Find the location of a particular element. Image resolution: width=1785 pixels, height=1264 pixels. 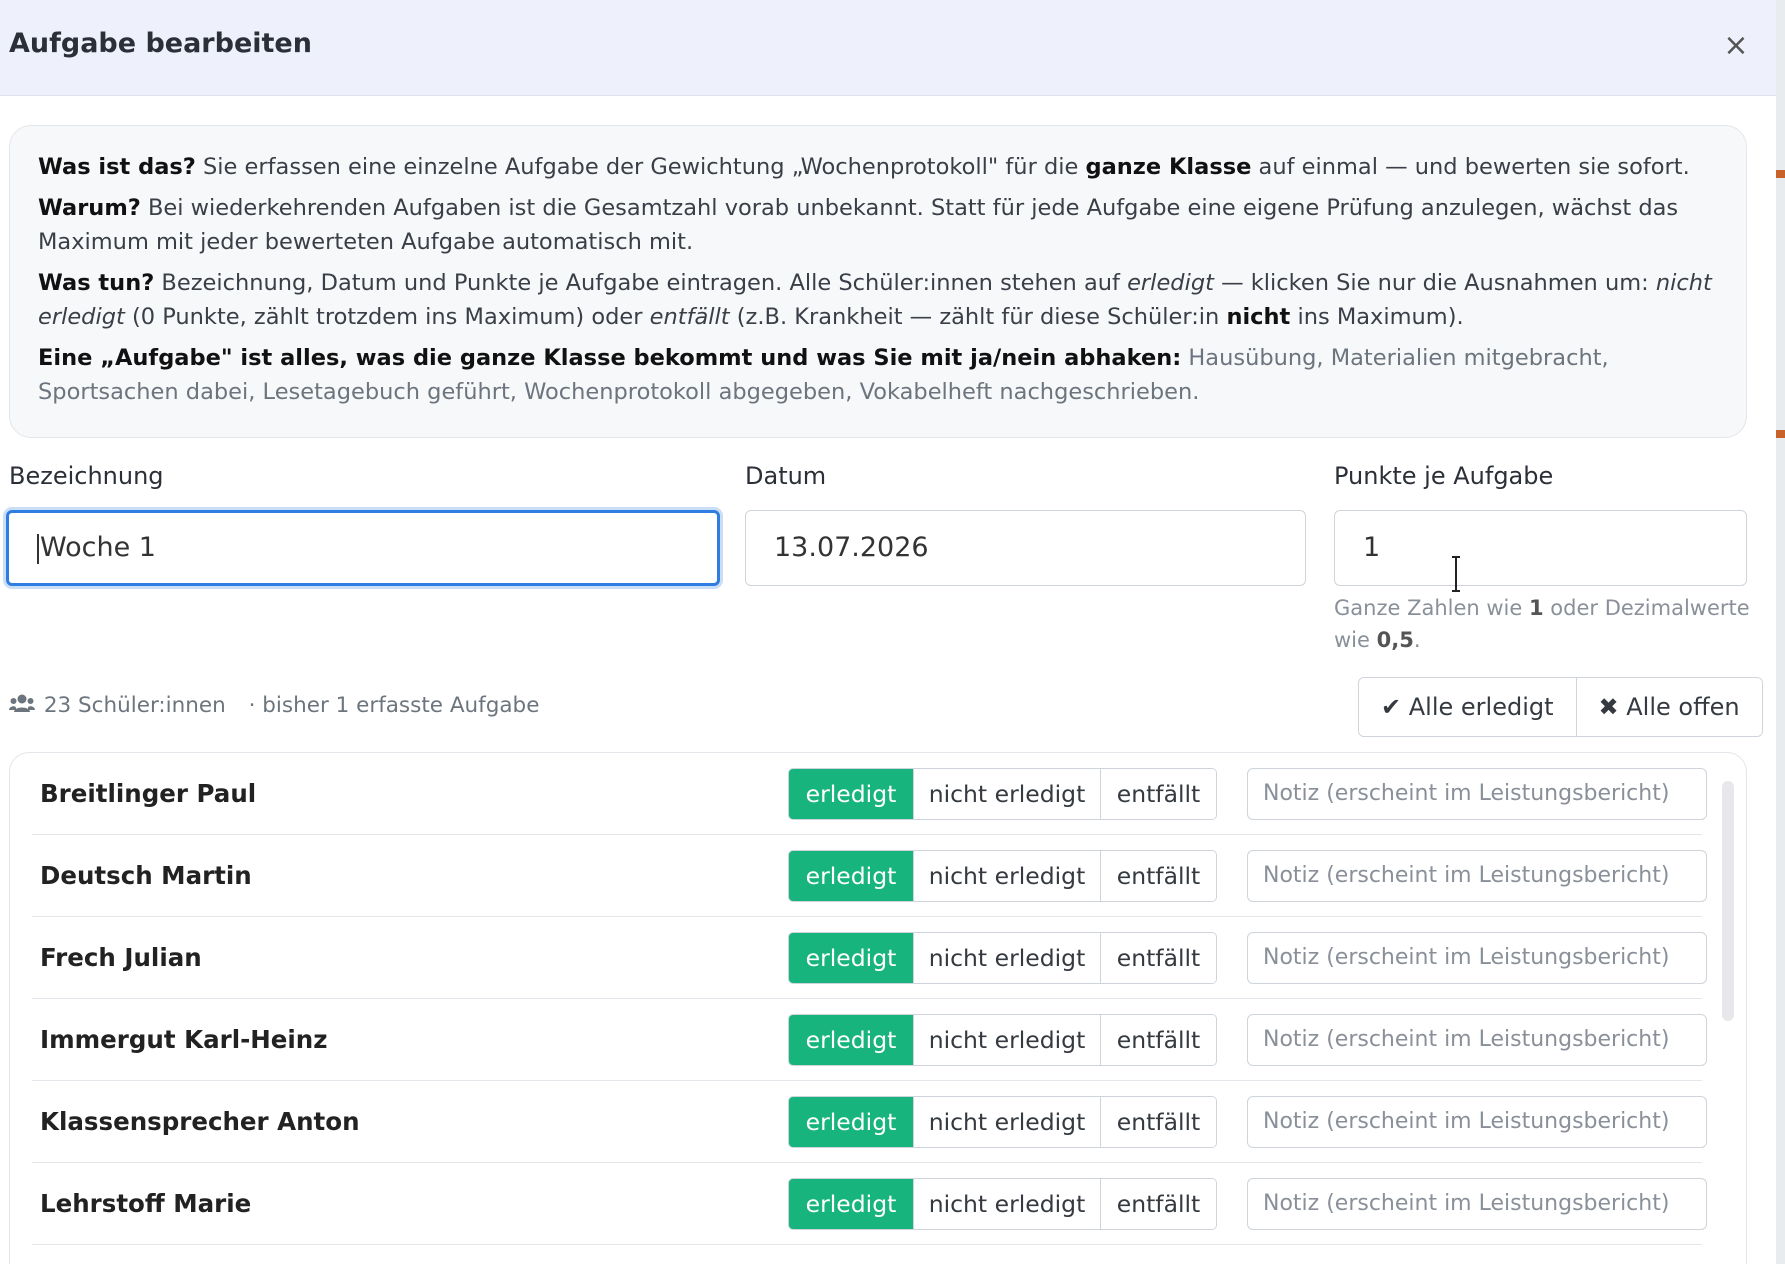

student-name: Klassensprecher Anton is located at coordinates (200, 1121).